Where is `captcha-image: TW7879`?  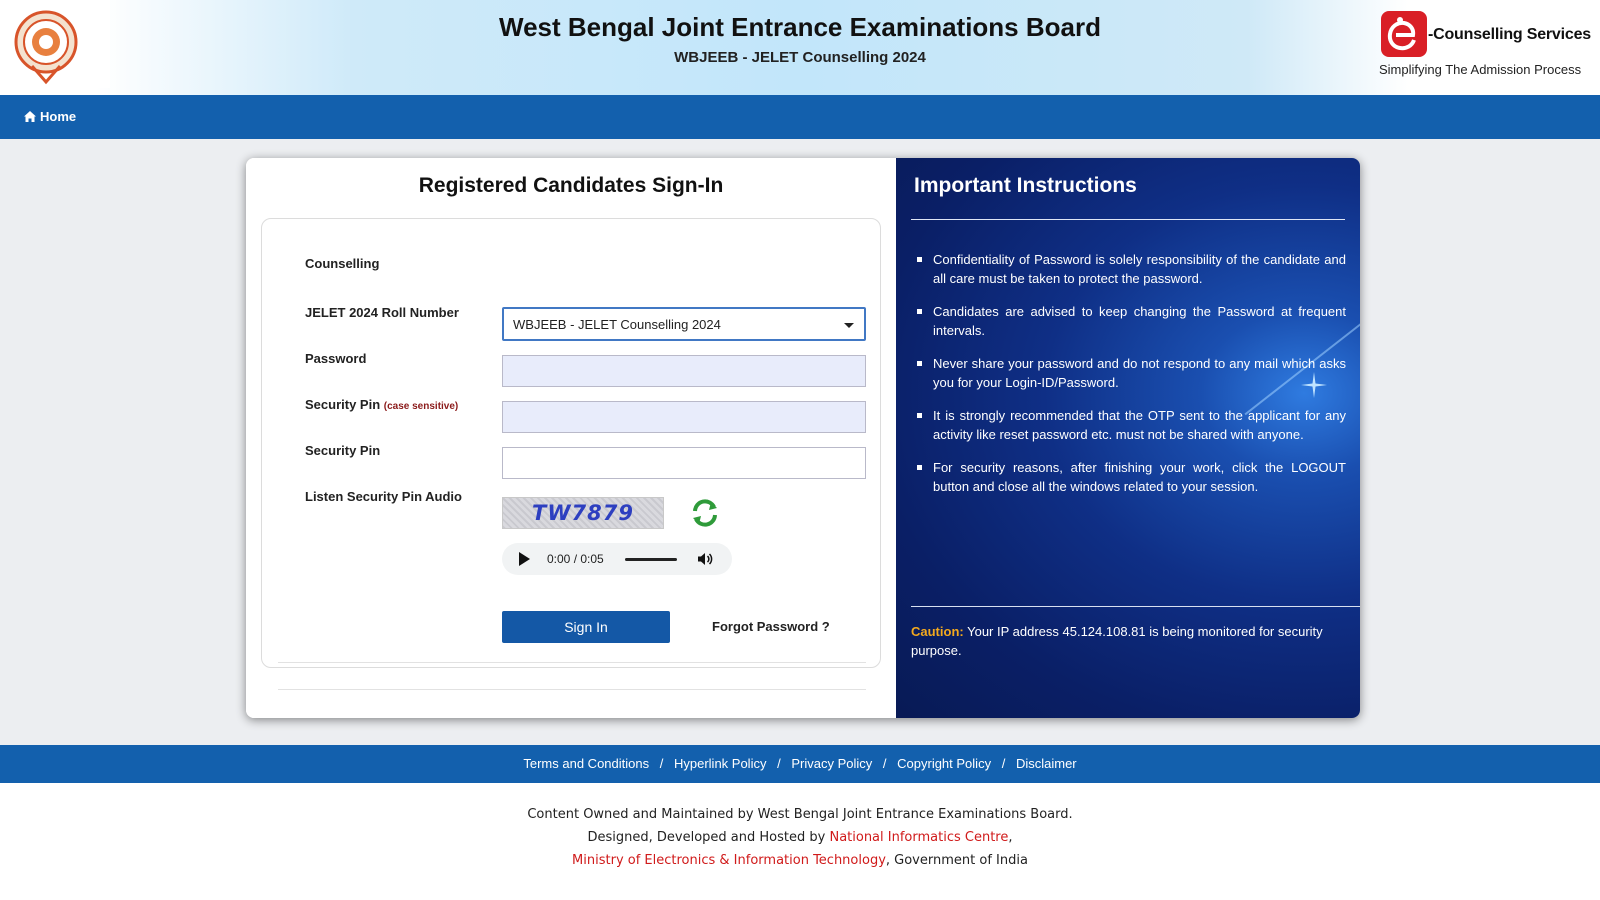
captcha-image: TW7879 is located at coordinates (583, 513).